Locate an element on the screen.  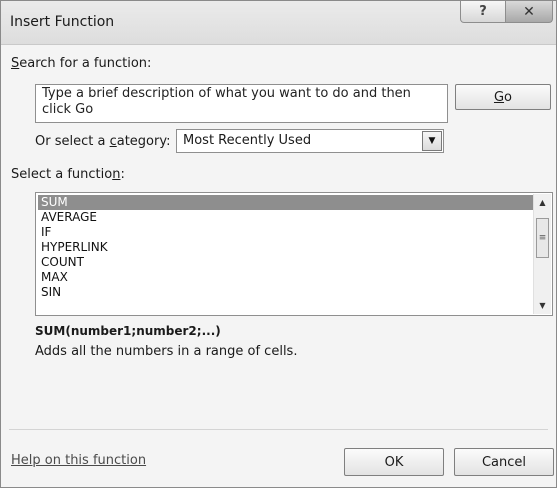
go-button: Go is located at coordinates (503, 97).